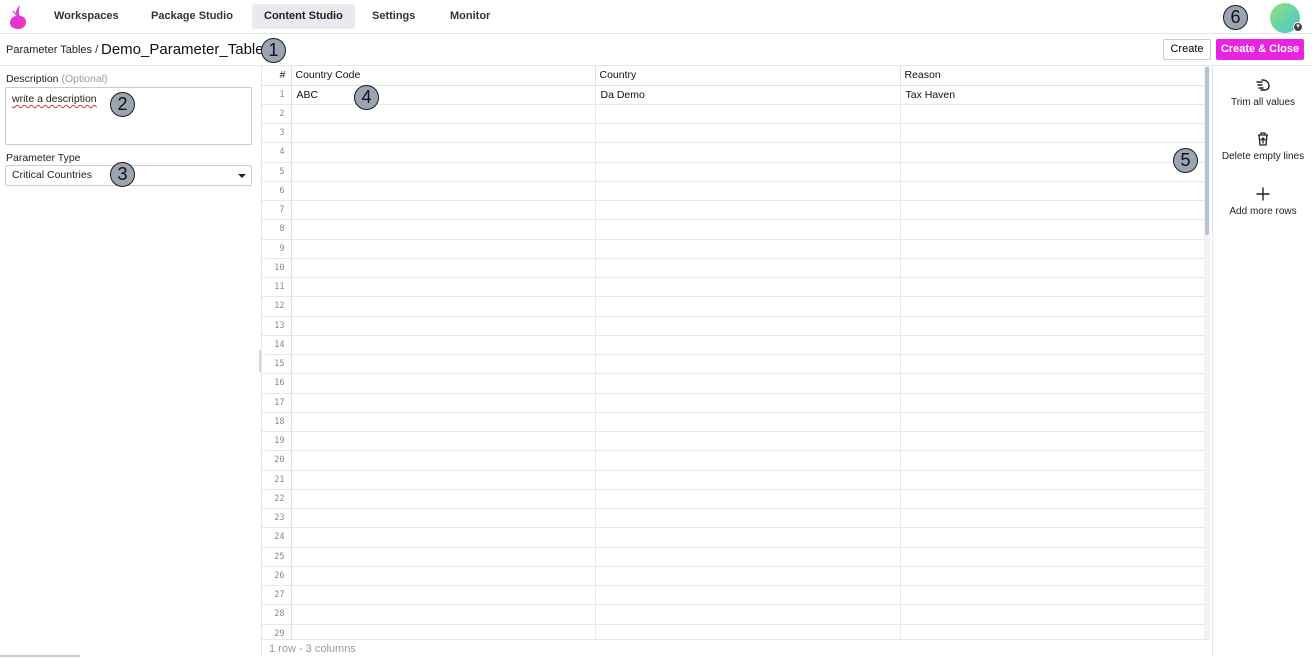  I want to click on table-row: 12, so click(734, 306).